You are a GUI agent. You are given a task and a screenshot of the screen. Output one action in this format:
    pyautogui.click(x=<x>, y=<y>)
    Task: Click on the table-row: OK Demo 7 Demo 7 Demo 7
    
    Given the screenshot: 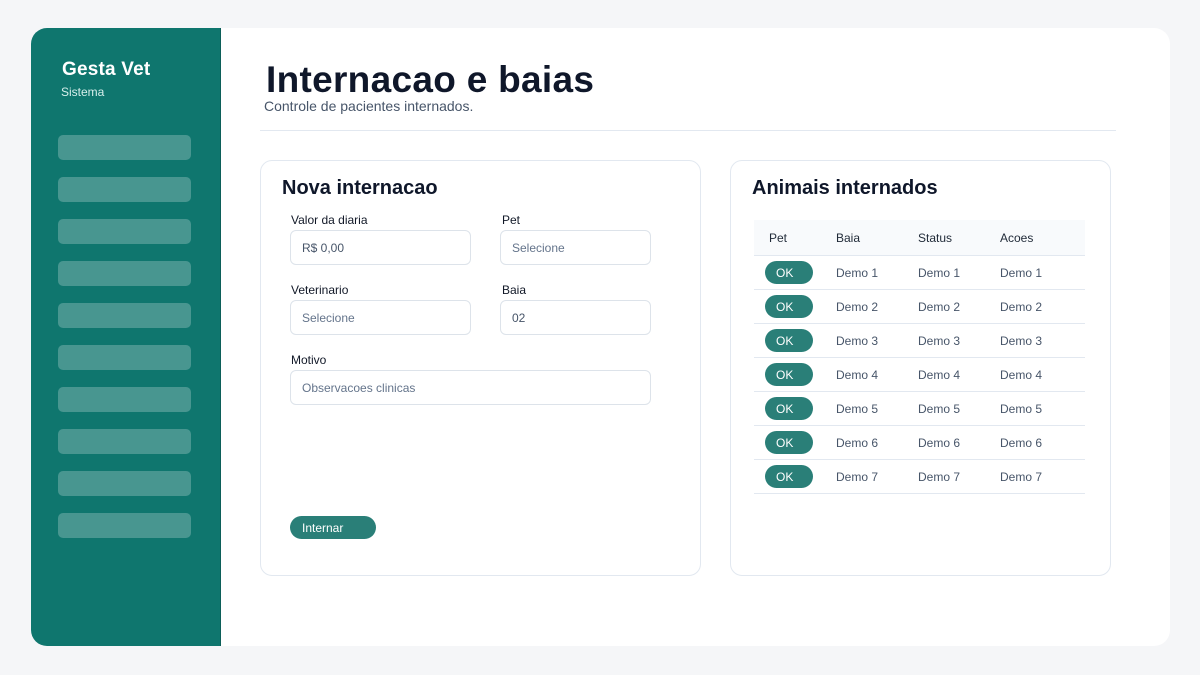 What is the action you would take?
    pyautogui.click(x=919, y=477)
    